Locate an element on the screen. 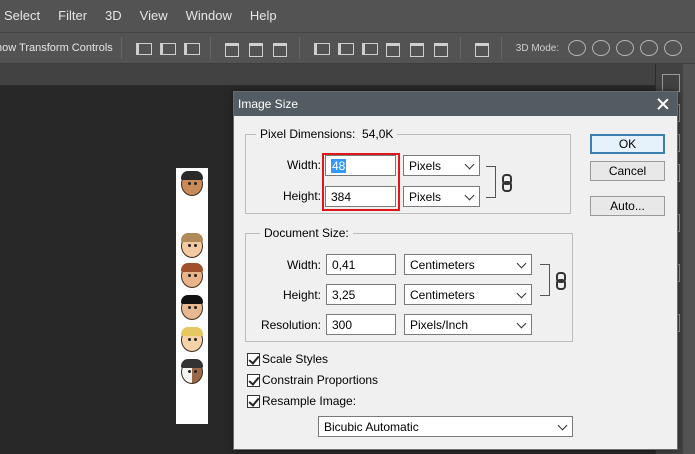  align-vcenter-icon is located at coordinates (167, 48).